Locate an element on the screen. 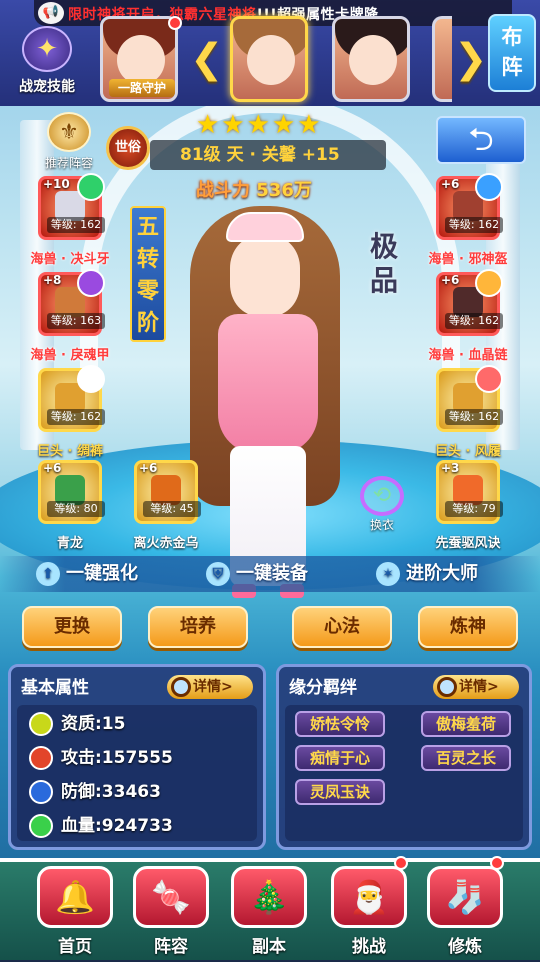  nav-cultivate: 🧦 修炼 is located at coordinates (465, 914).